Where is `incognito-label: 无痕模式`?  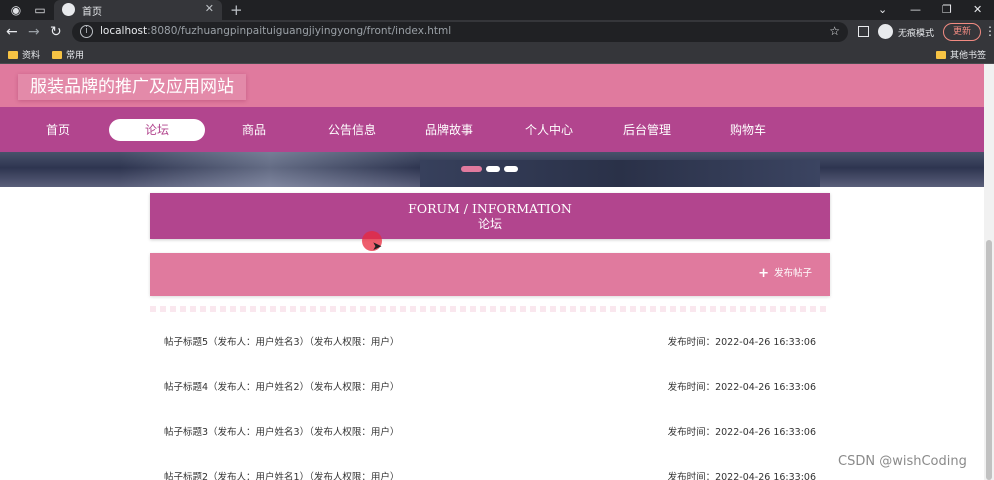 incognito-label: 无痕模式 is located at coordinates (916, 32).